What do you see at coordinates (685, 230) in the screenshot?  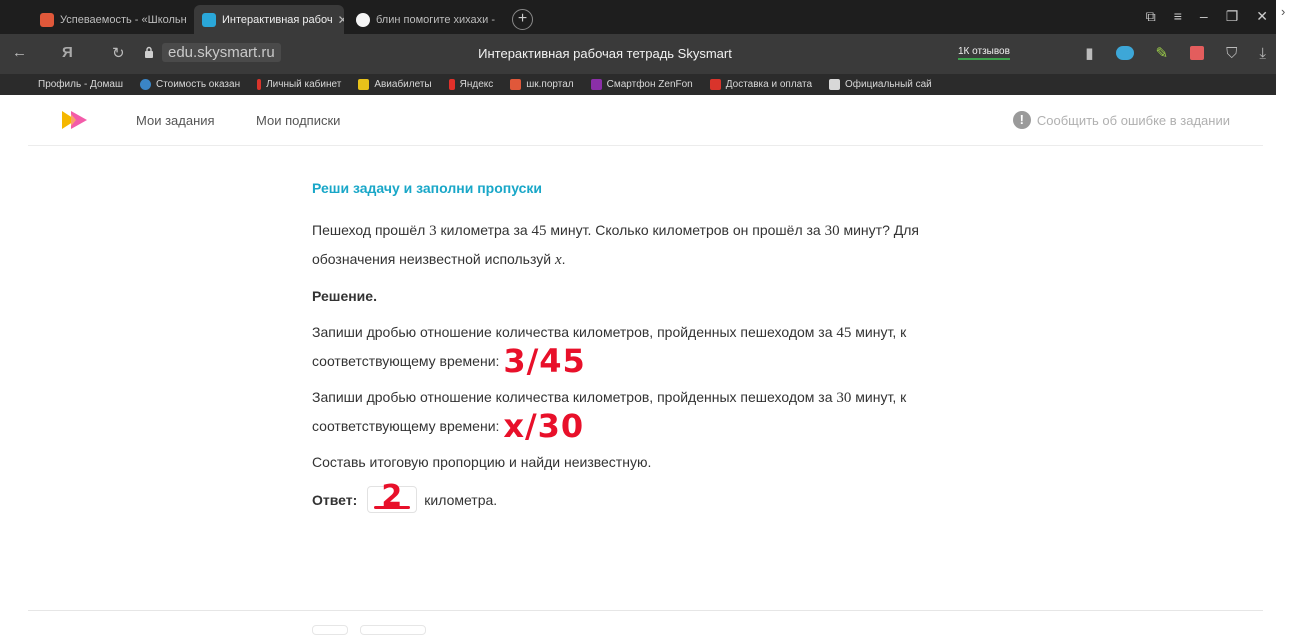 I see `text: минут. Сколько километров он прошёл за` at bounding box center [685, 230].